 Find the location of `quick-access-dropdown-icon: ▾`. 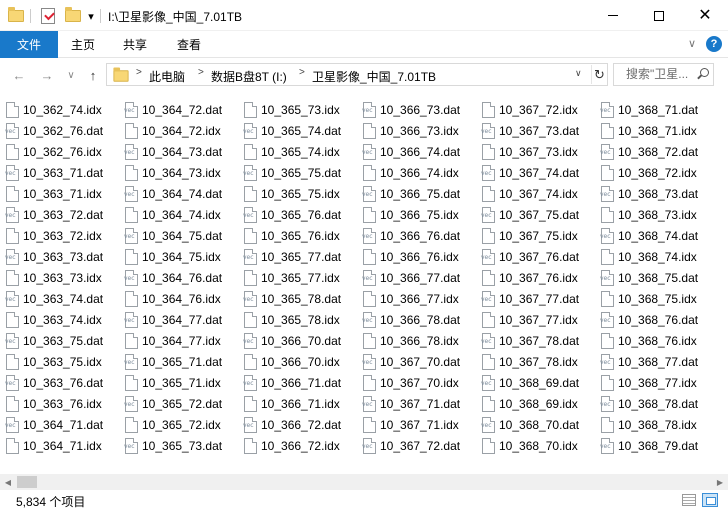

quick-access-dropdown-icon: ▾ is located at coordinates (91, 16).